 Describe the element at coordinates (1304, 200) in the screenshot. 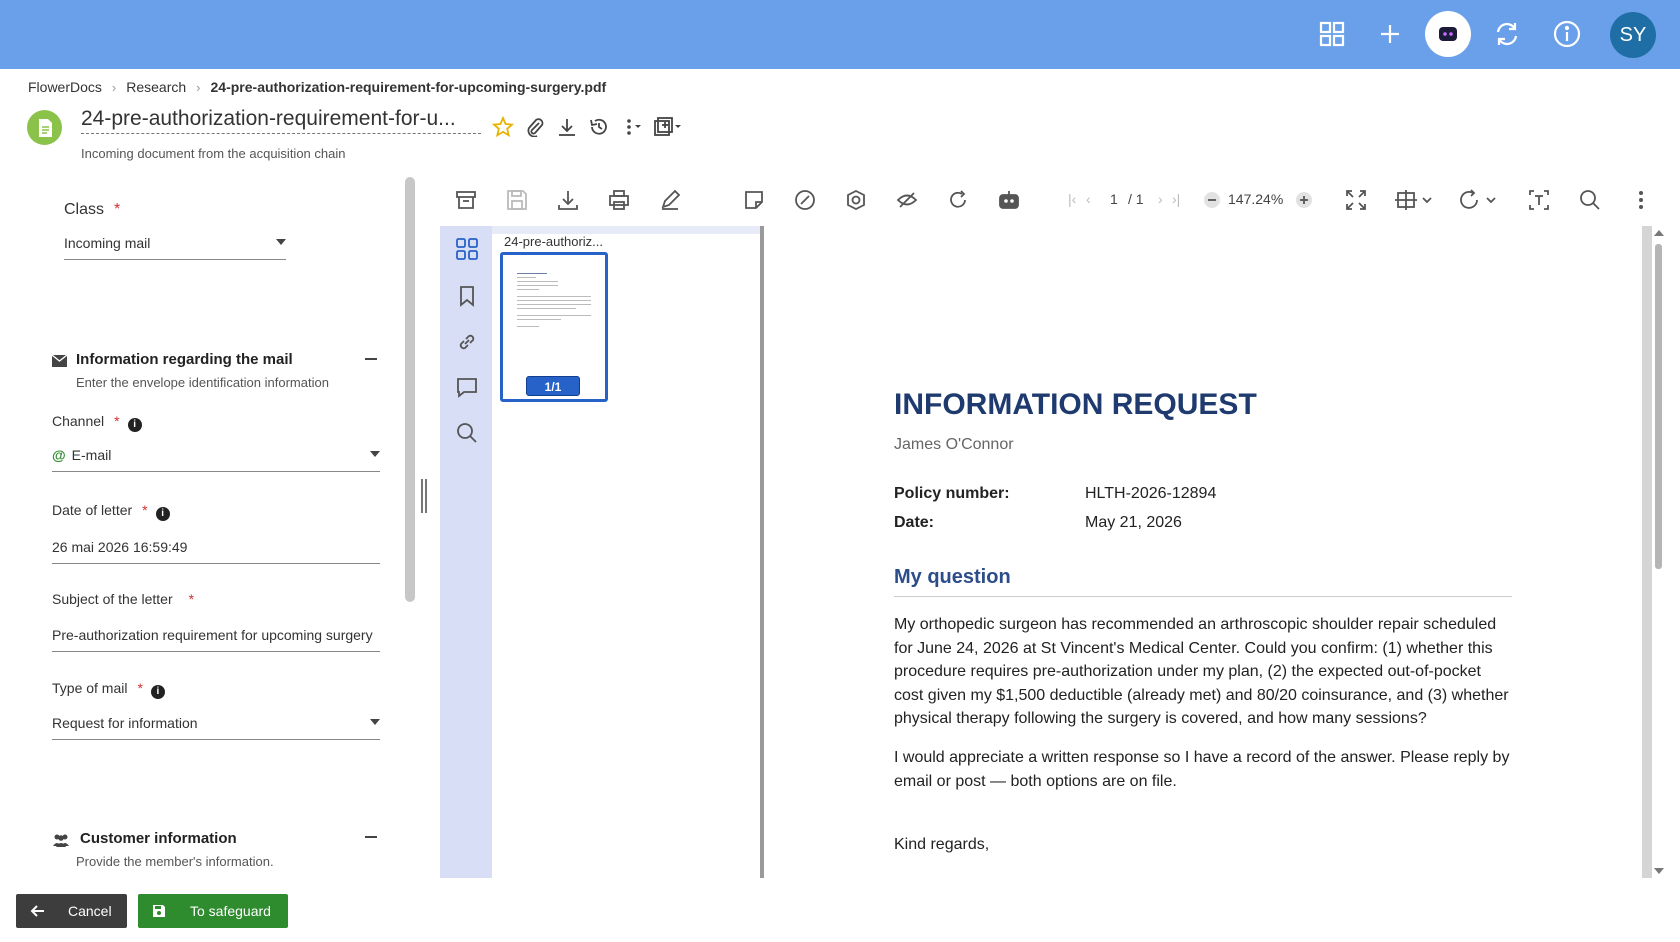

I see `zoom-in-icon` at that location.